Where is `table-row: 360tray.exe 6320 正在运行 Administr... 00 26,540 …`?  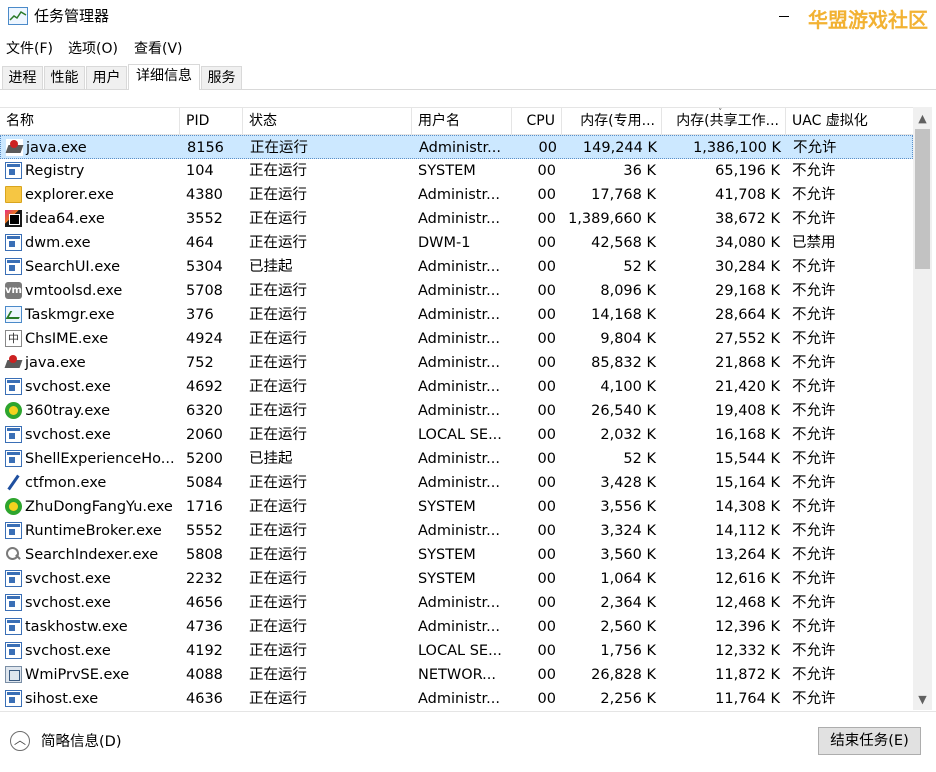 table-row: 360tray.exe 6320 正在运行 Administr... 00 26,540 … is located at coordinates (456, 411).